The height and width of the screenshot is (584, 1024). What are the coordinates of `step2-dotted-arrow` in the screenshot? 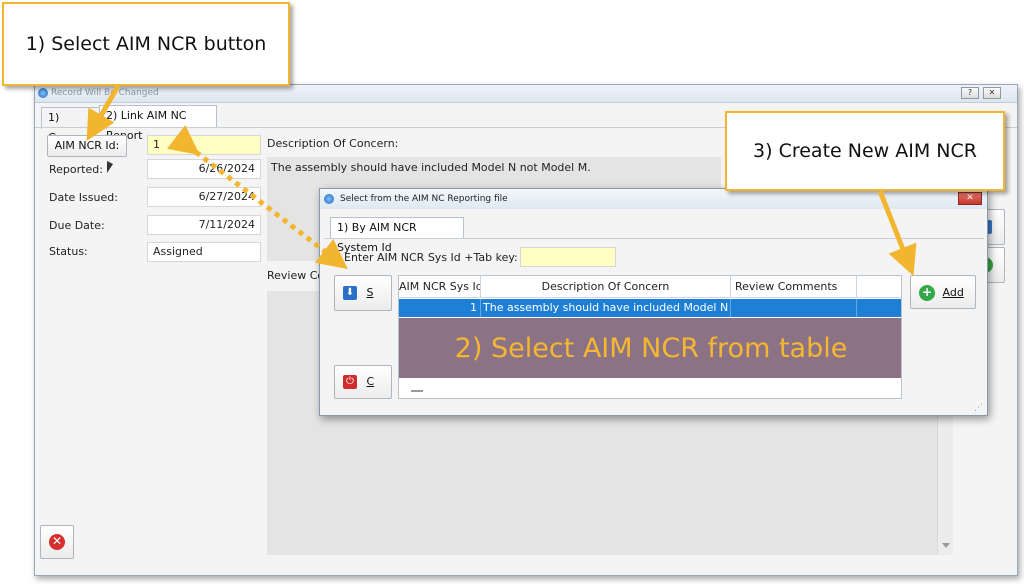 It's located at (257, 197).